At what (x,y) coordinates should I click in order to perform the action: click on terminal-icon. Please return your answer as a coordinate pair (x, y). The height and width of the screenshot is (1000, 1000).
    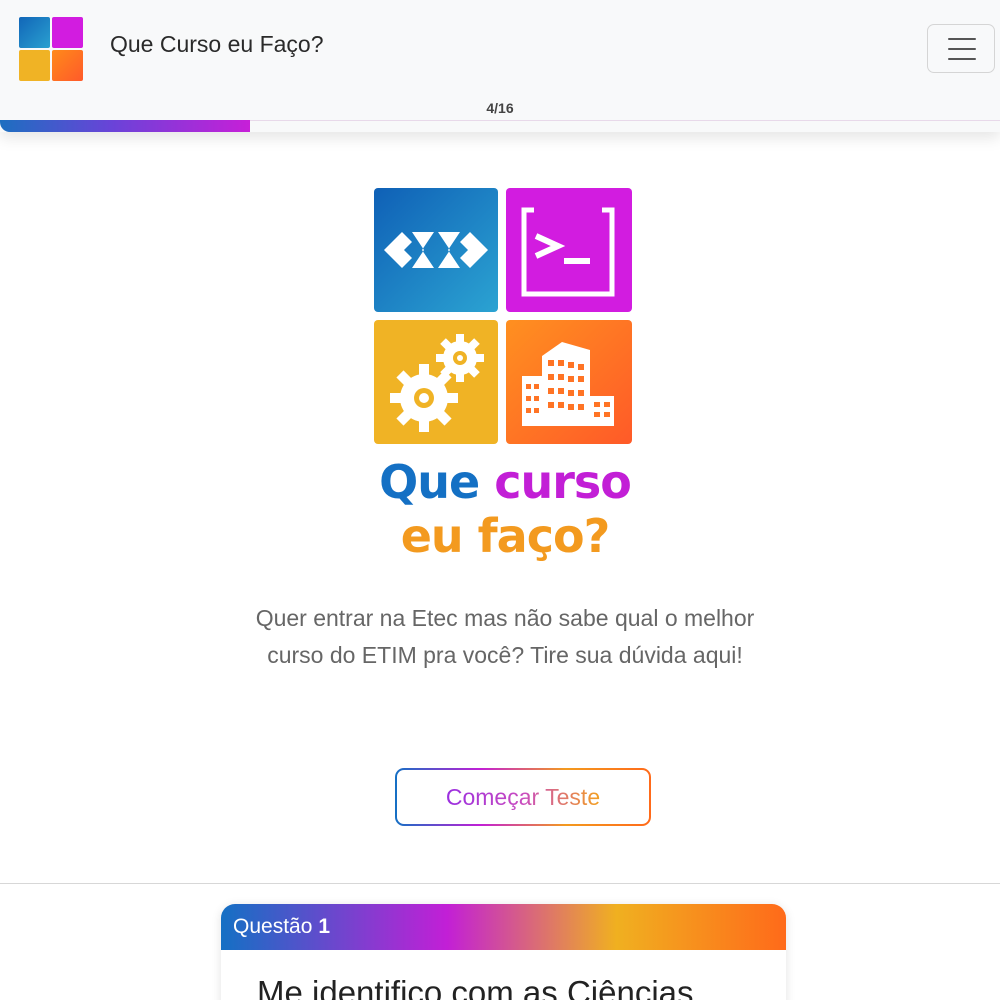
    Looking at the image, I should click on (569, 250).